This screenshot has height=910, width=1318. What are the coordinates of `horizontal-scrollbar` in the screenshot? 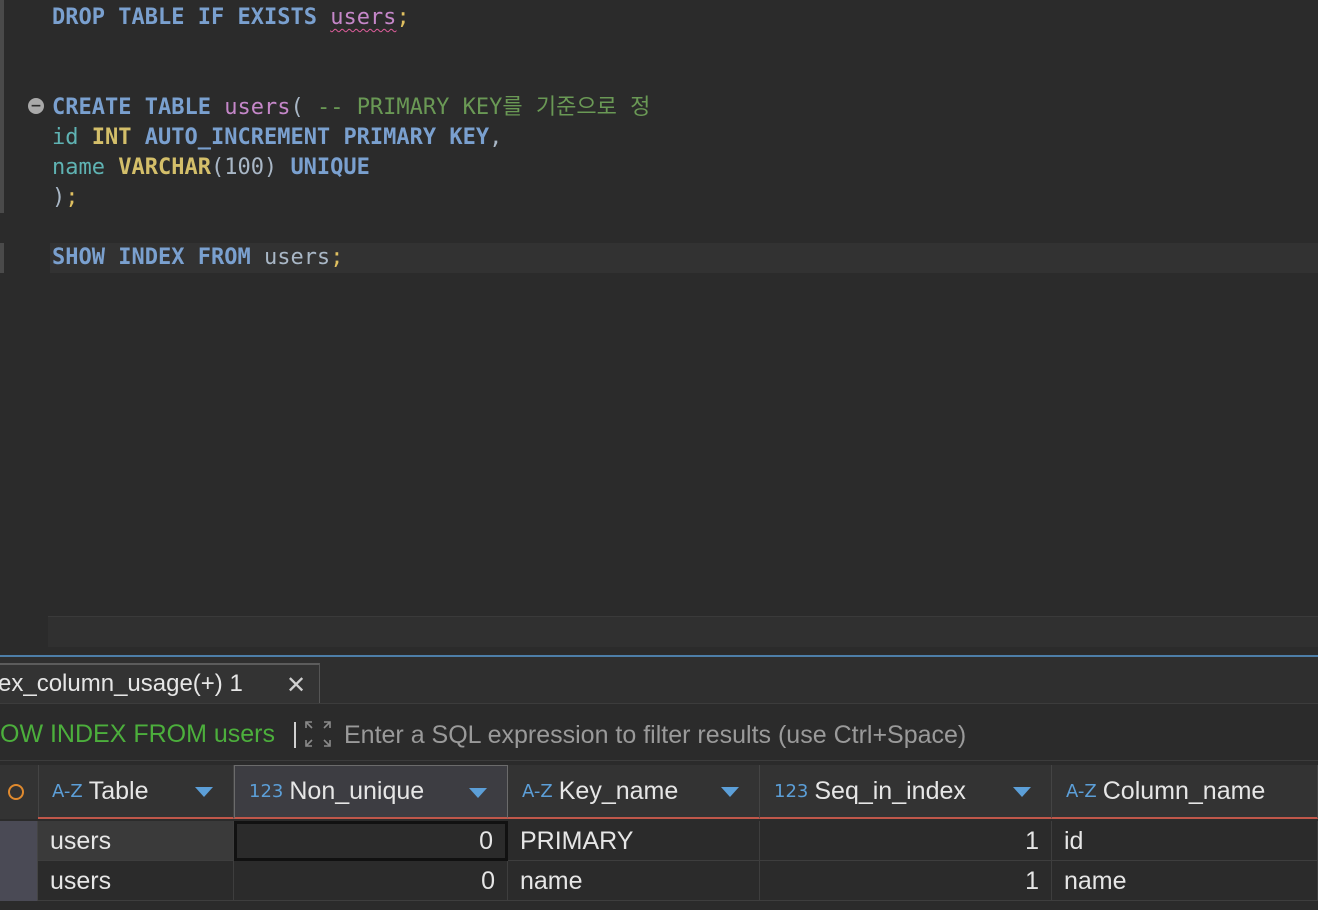 It's located at (683, 631).